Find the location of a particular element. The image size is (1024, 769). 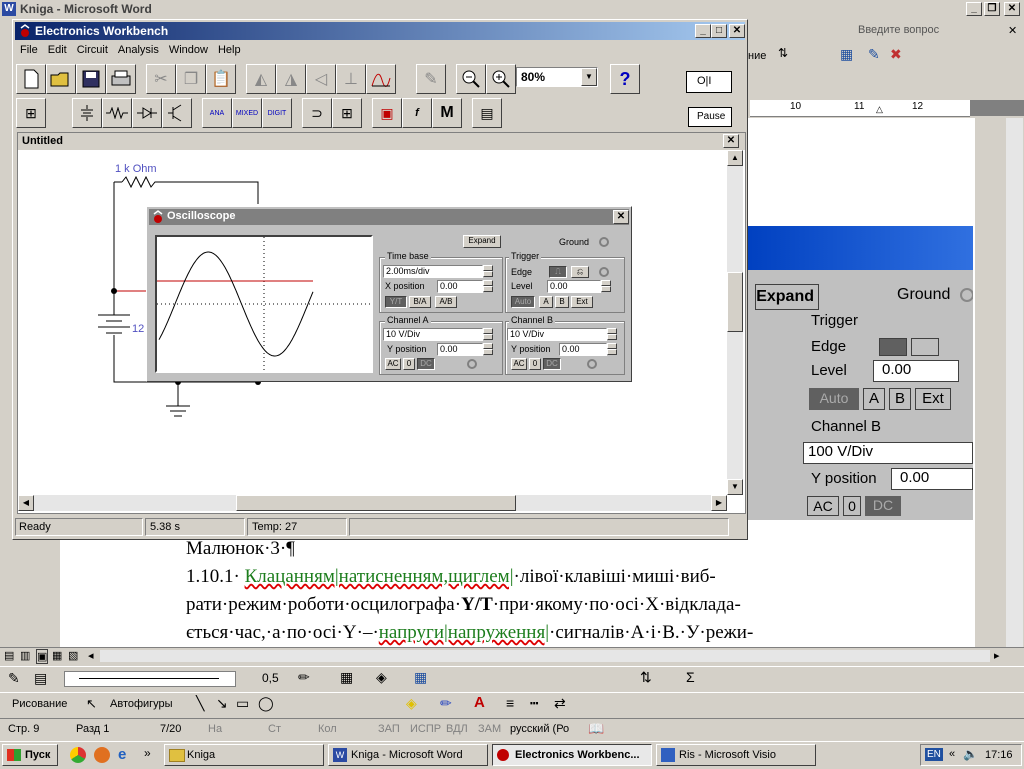

rotate-button: ◭ is located at coordinates (261, 79).